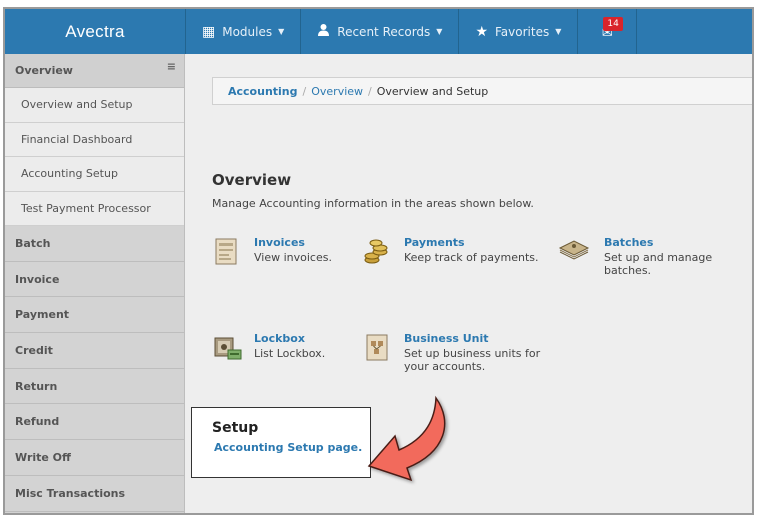  What do you see at coordinates (432, 91) in the screenshot?
I see `breadcrumb-current: Overview and Setup` at bounding box center [432, 91].